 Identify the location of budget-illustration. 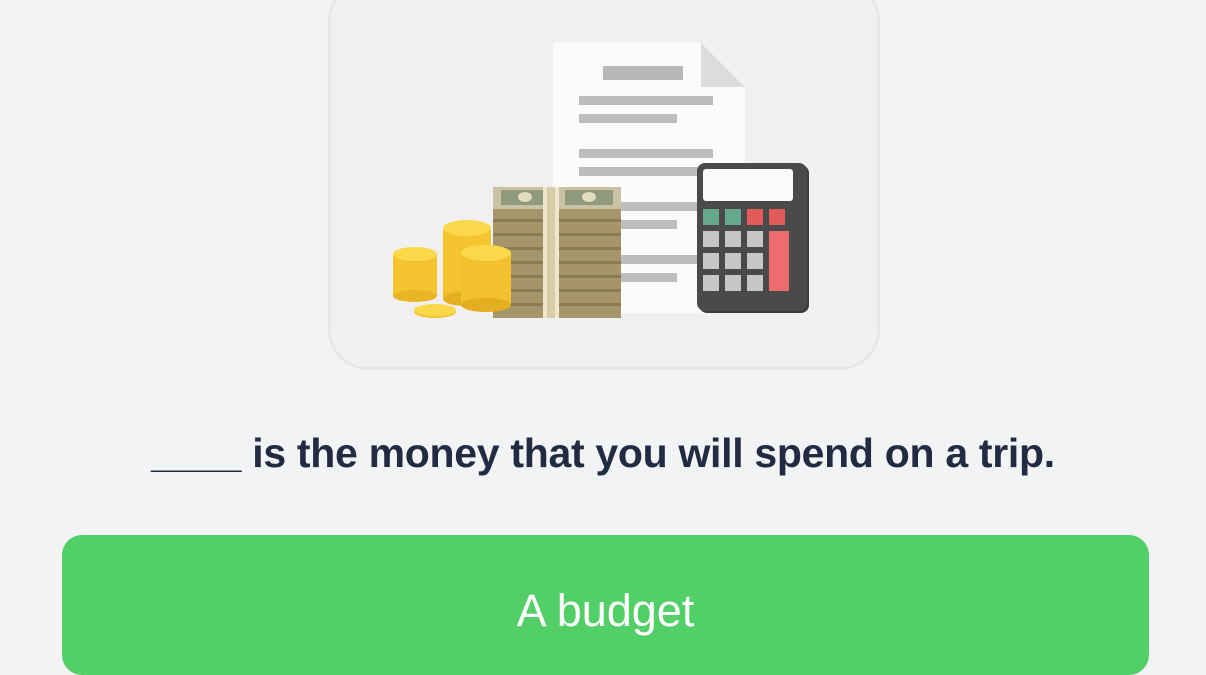
(601, 180).